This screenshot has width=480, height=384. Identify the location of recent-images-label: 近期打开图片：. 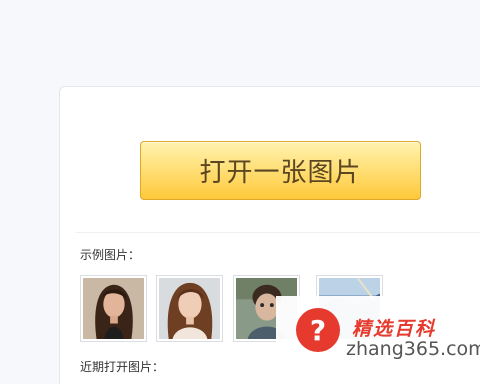
(122, 367).